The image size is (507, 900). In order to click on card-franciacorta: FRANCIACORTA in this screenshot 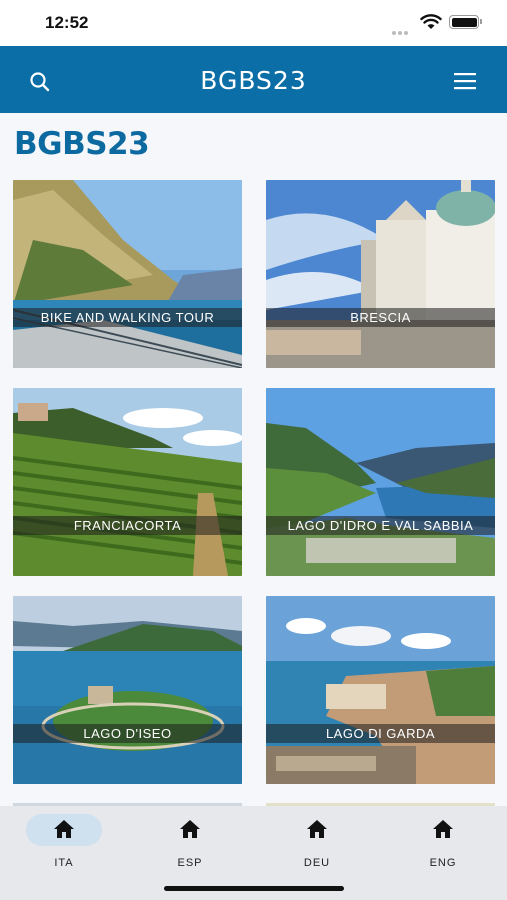, I will do `click(127, 482)`.